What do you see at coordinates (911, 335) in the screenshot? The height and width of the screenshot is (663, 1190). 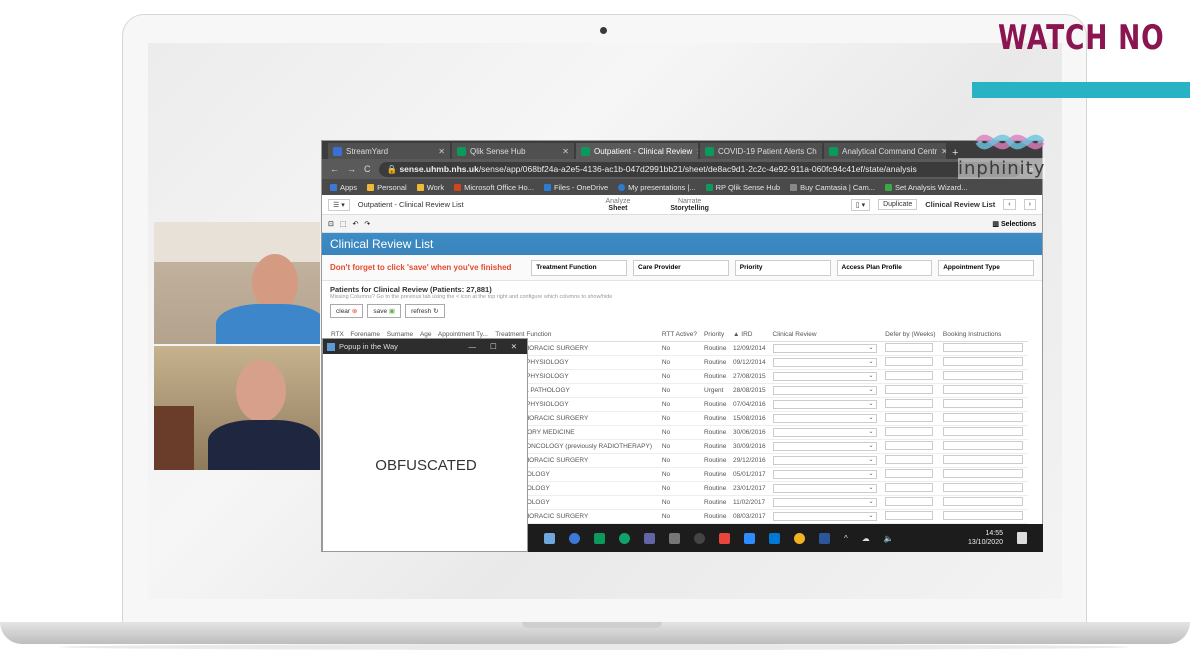 I see `table-header-cell: Defer by (Weeks)` at bounding box center [911, 335].